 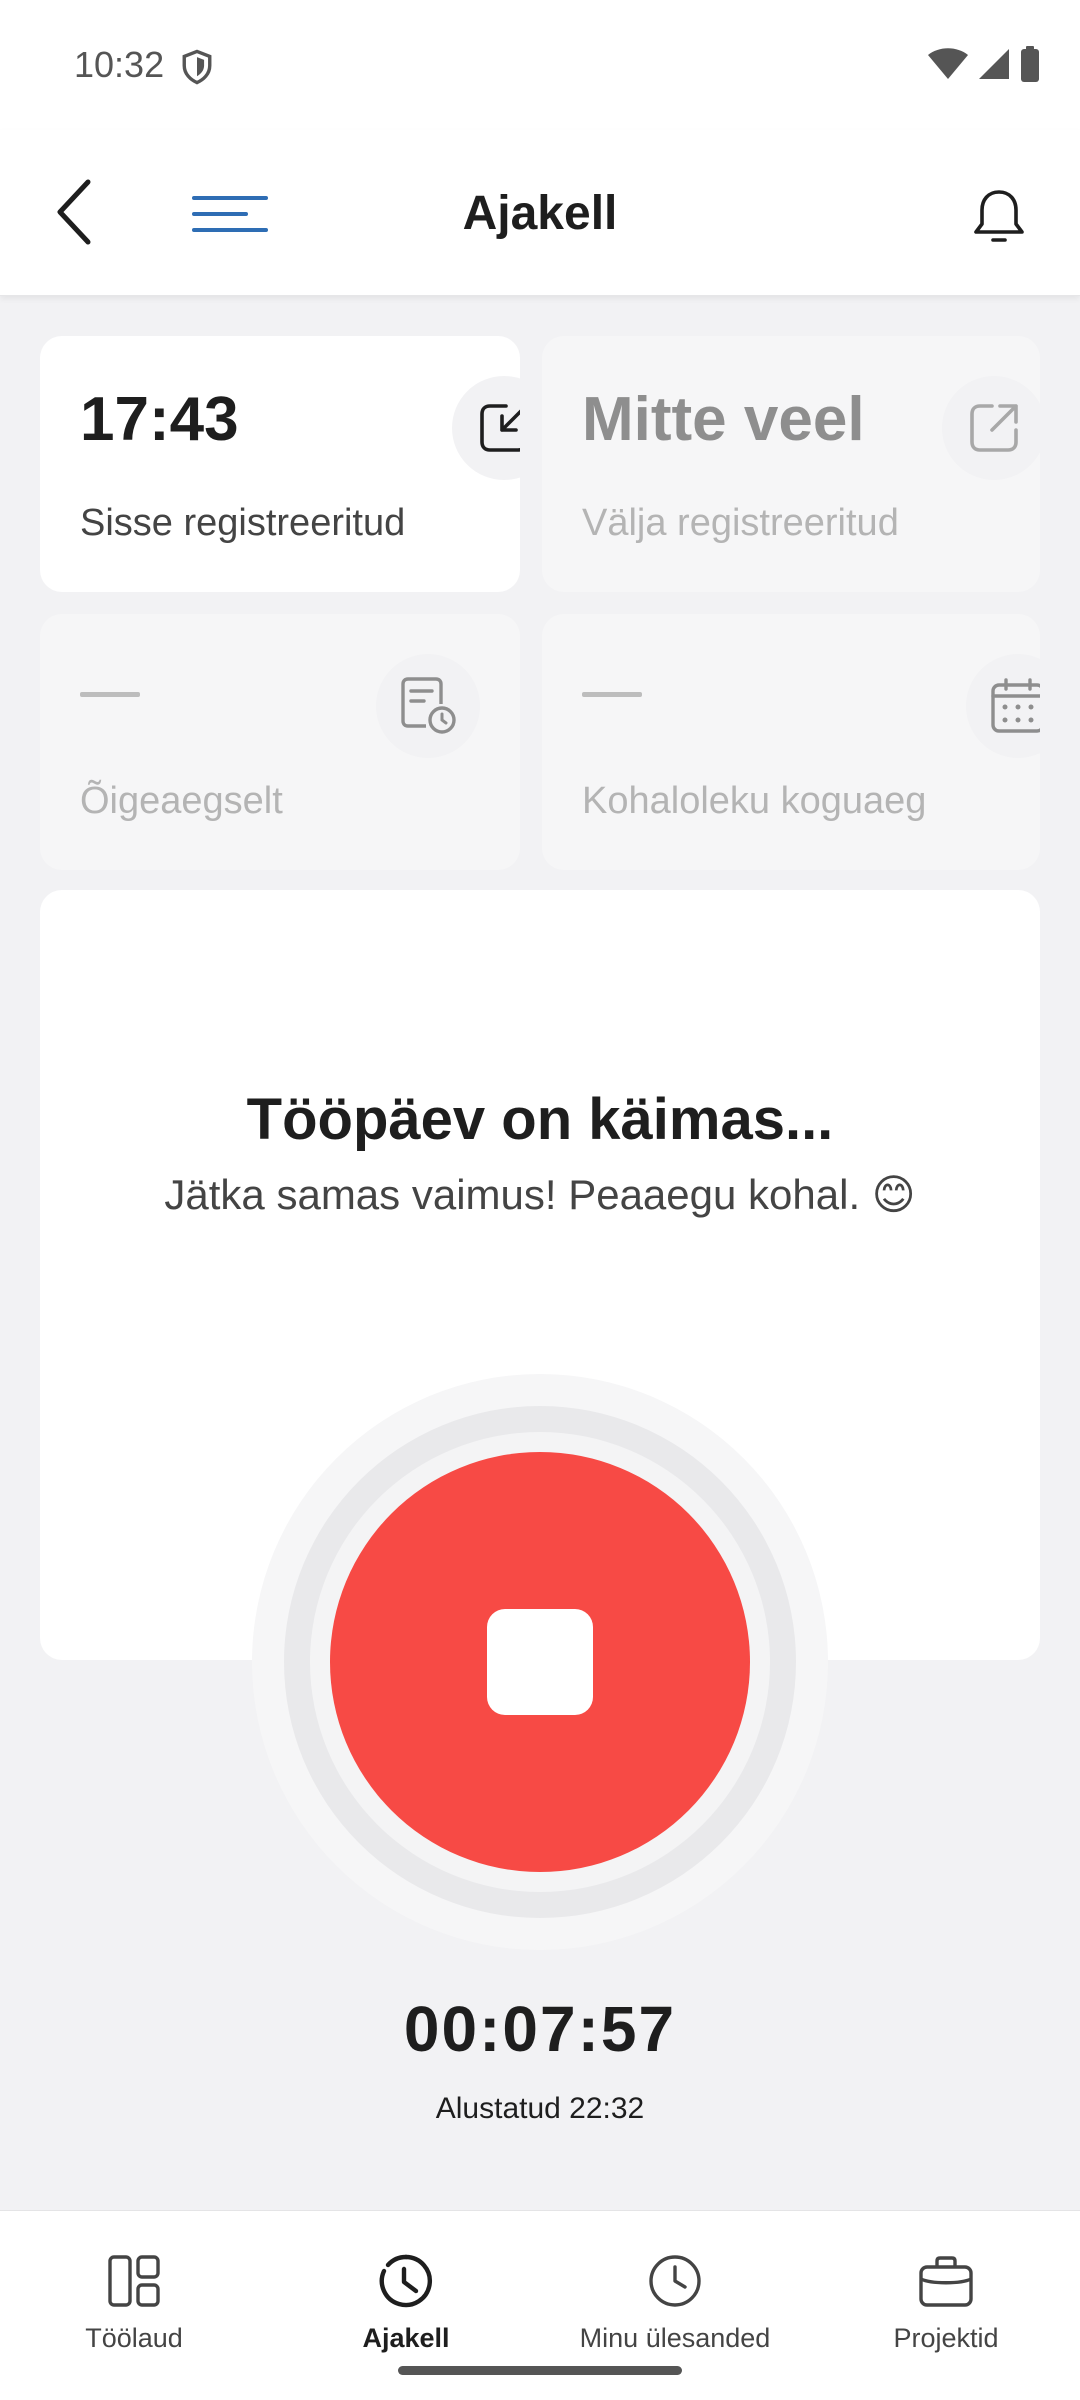 I want to click on arrow-out-icon, so click(x=994, y=428).